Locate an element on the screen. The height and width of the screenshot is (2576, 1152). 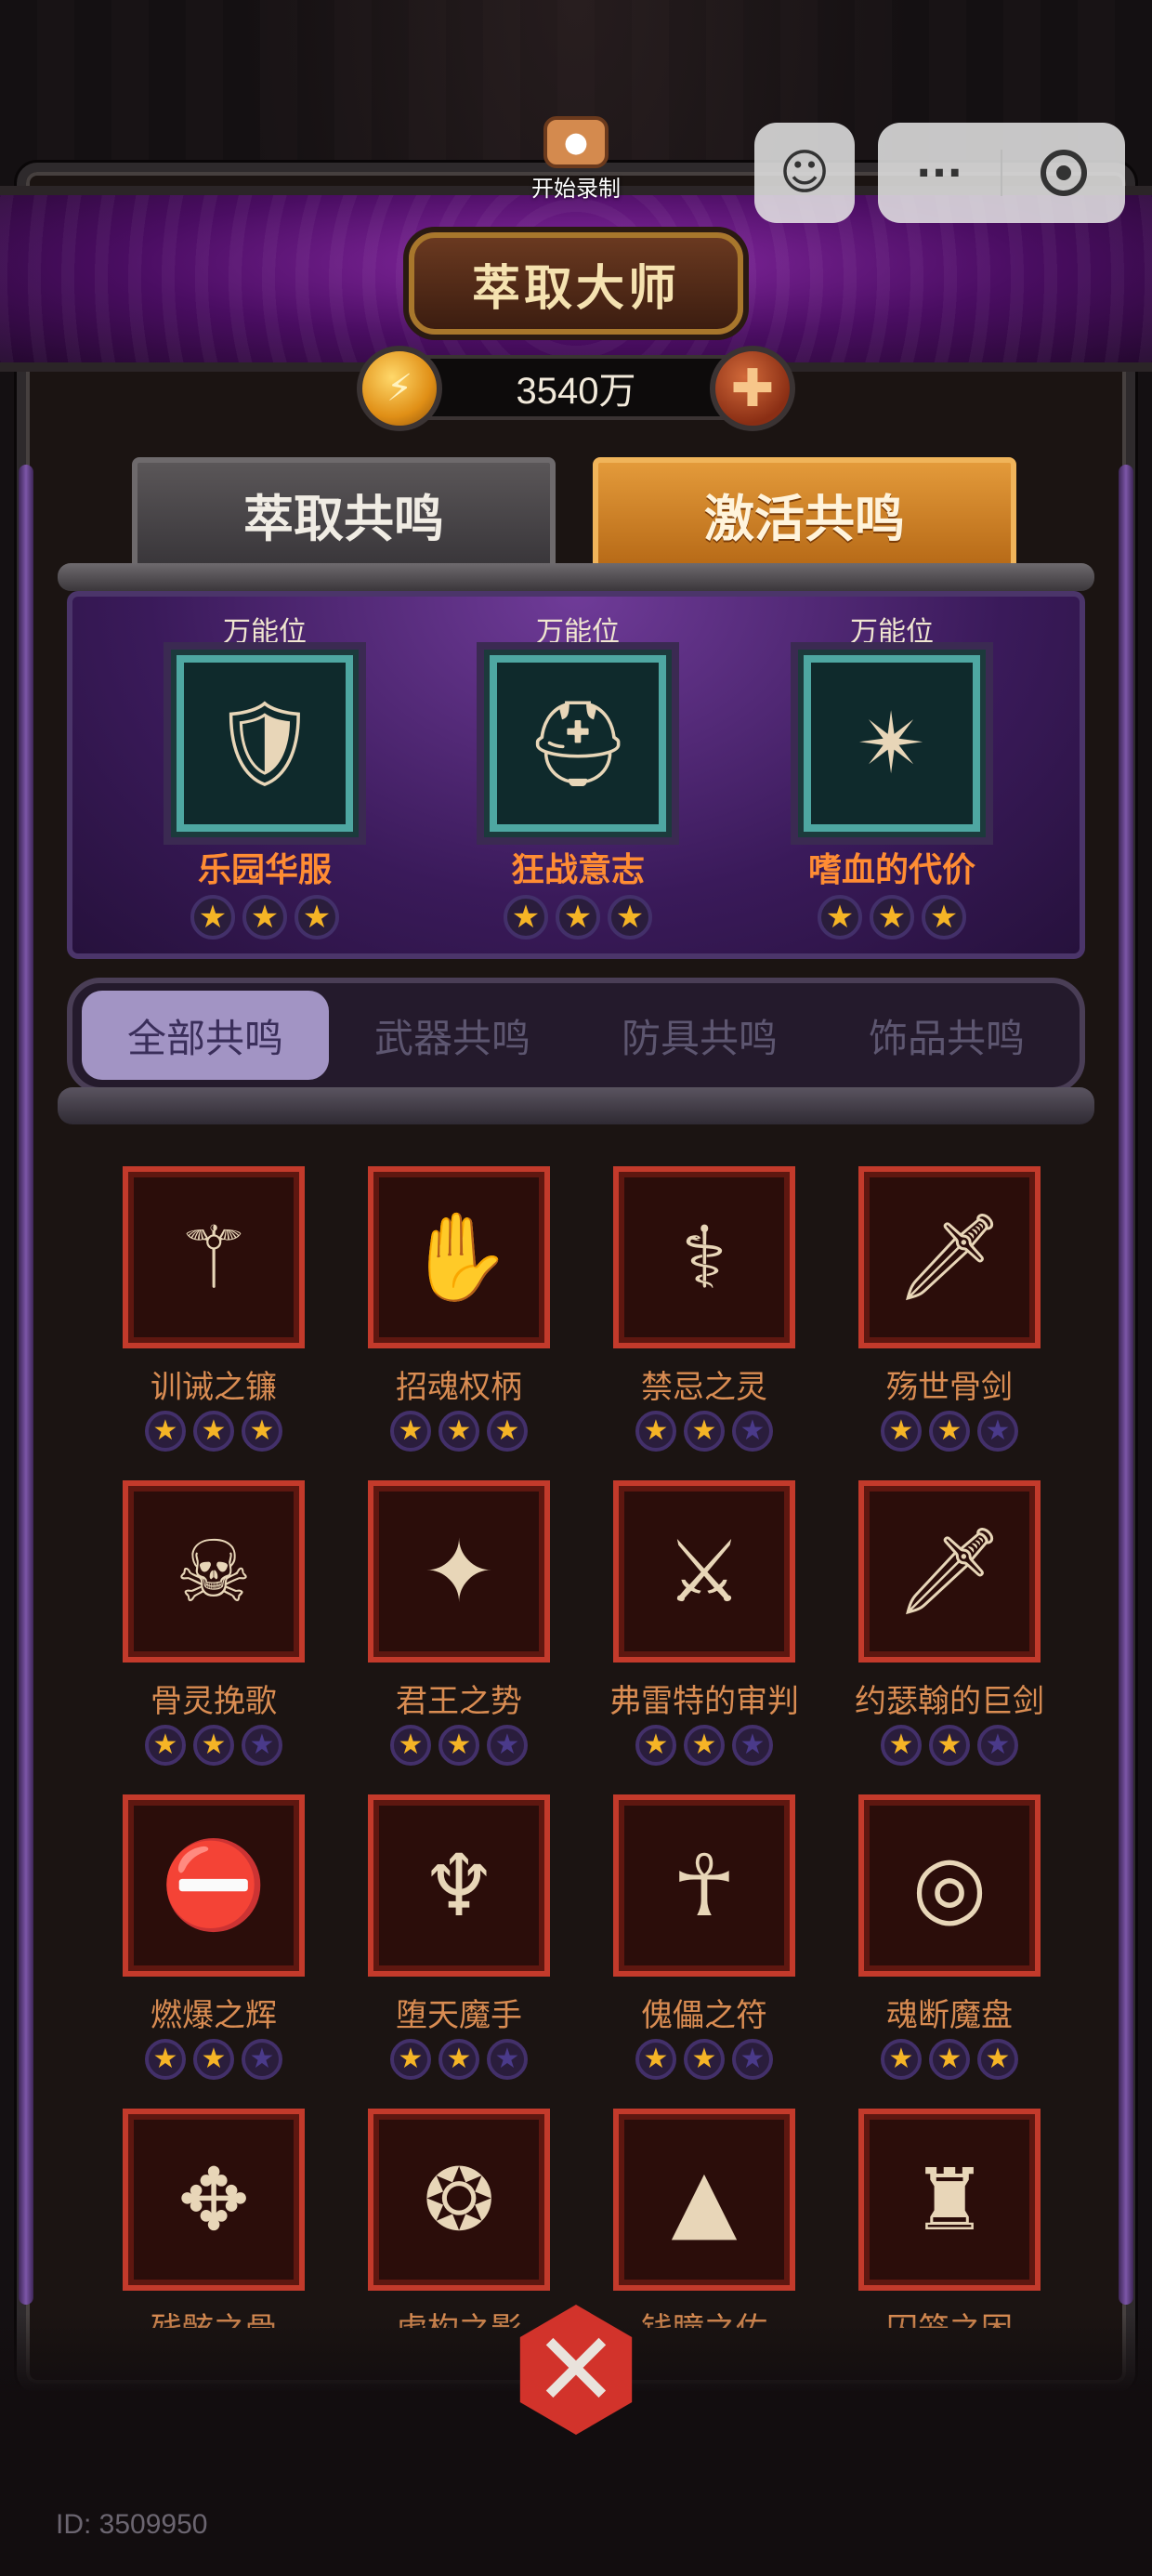
slot-name: 嗜血的代价 is located at coordinates (891, 870).